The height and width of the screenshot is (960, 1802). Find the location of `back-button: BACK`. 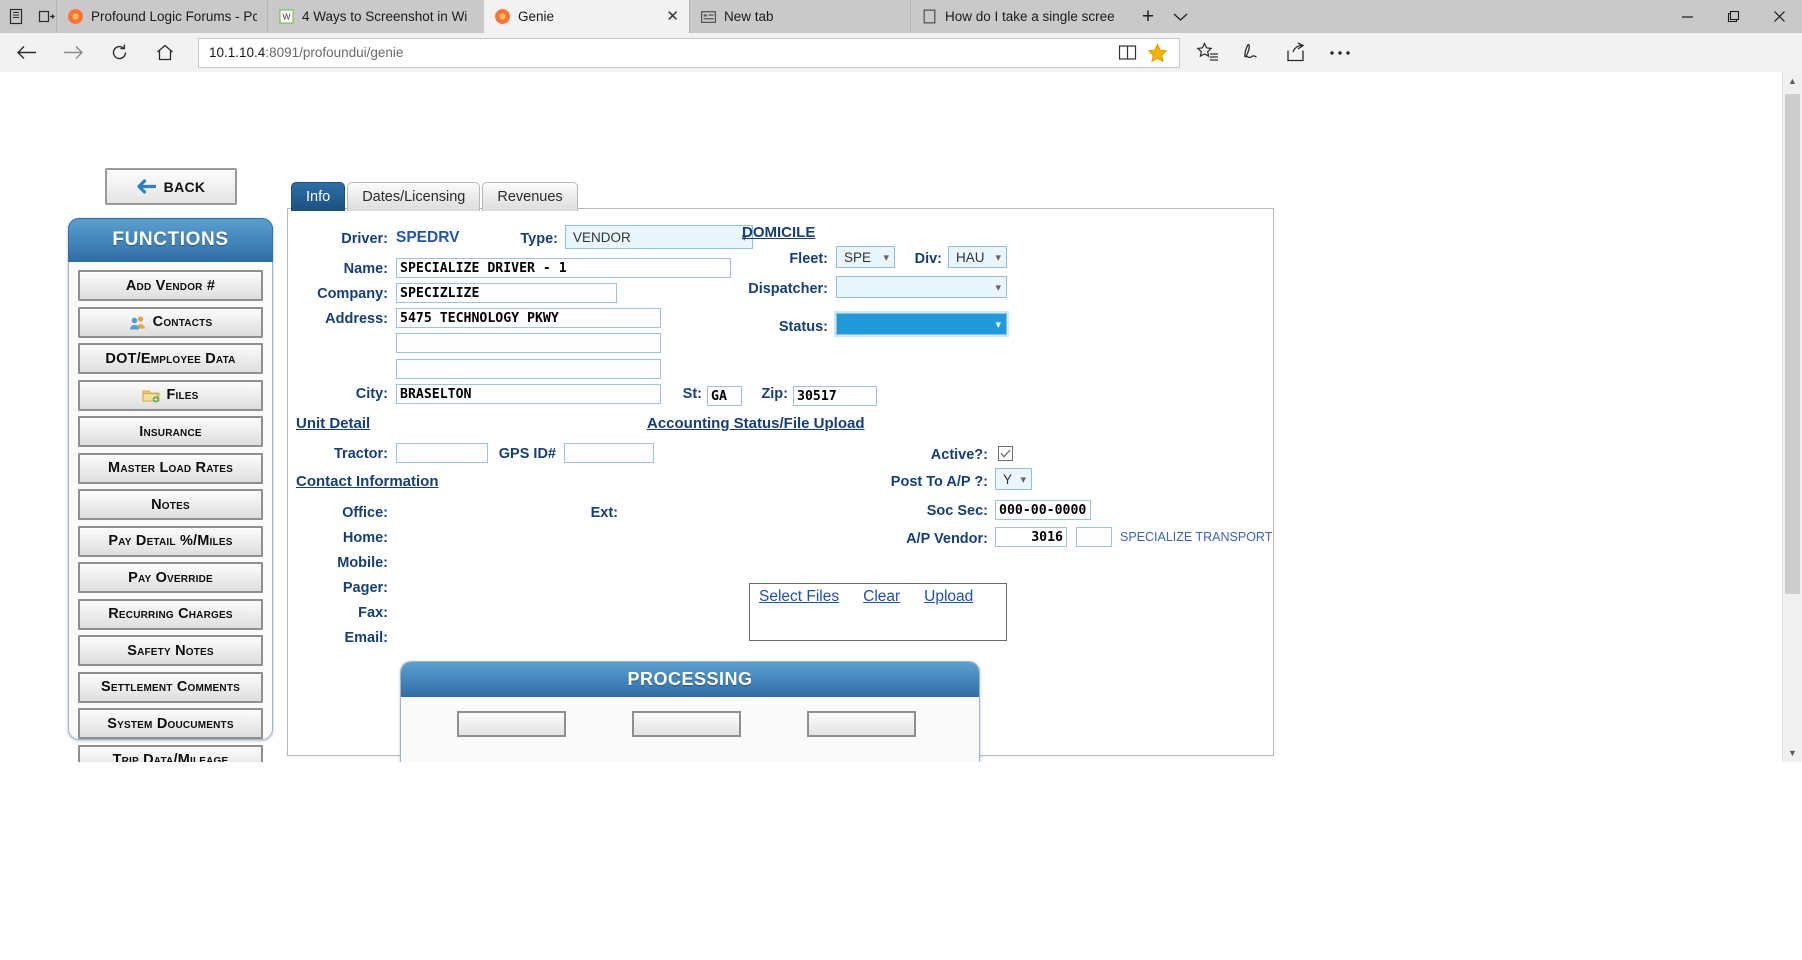

back-button: BACK is located at coordinates (171, 186).